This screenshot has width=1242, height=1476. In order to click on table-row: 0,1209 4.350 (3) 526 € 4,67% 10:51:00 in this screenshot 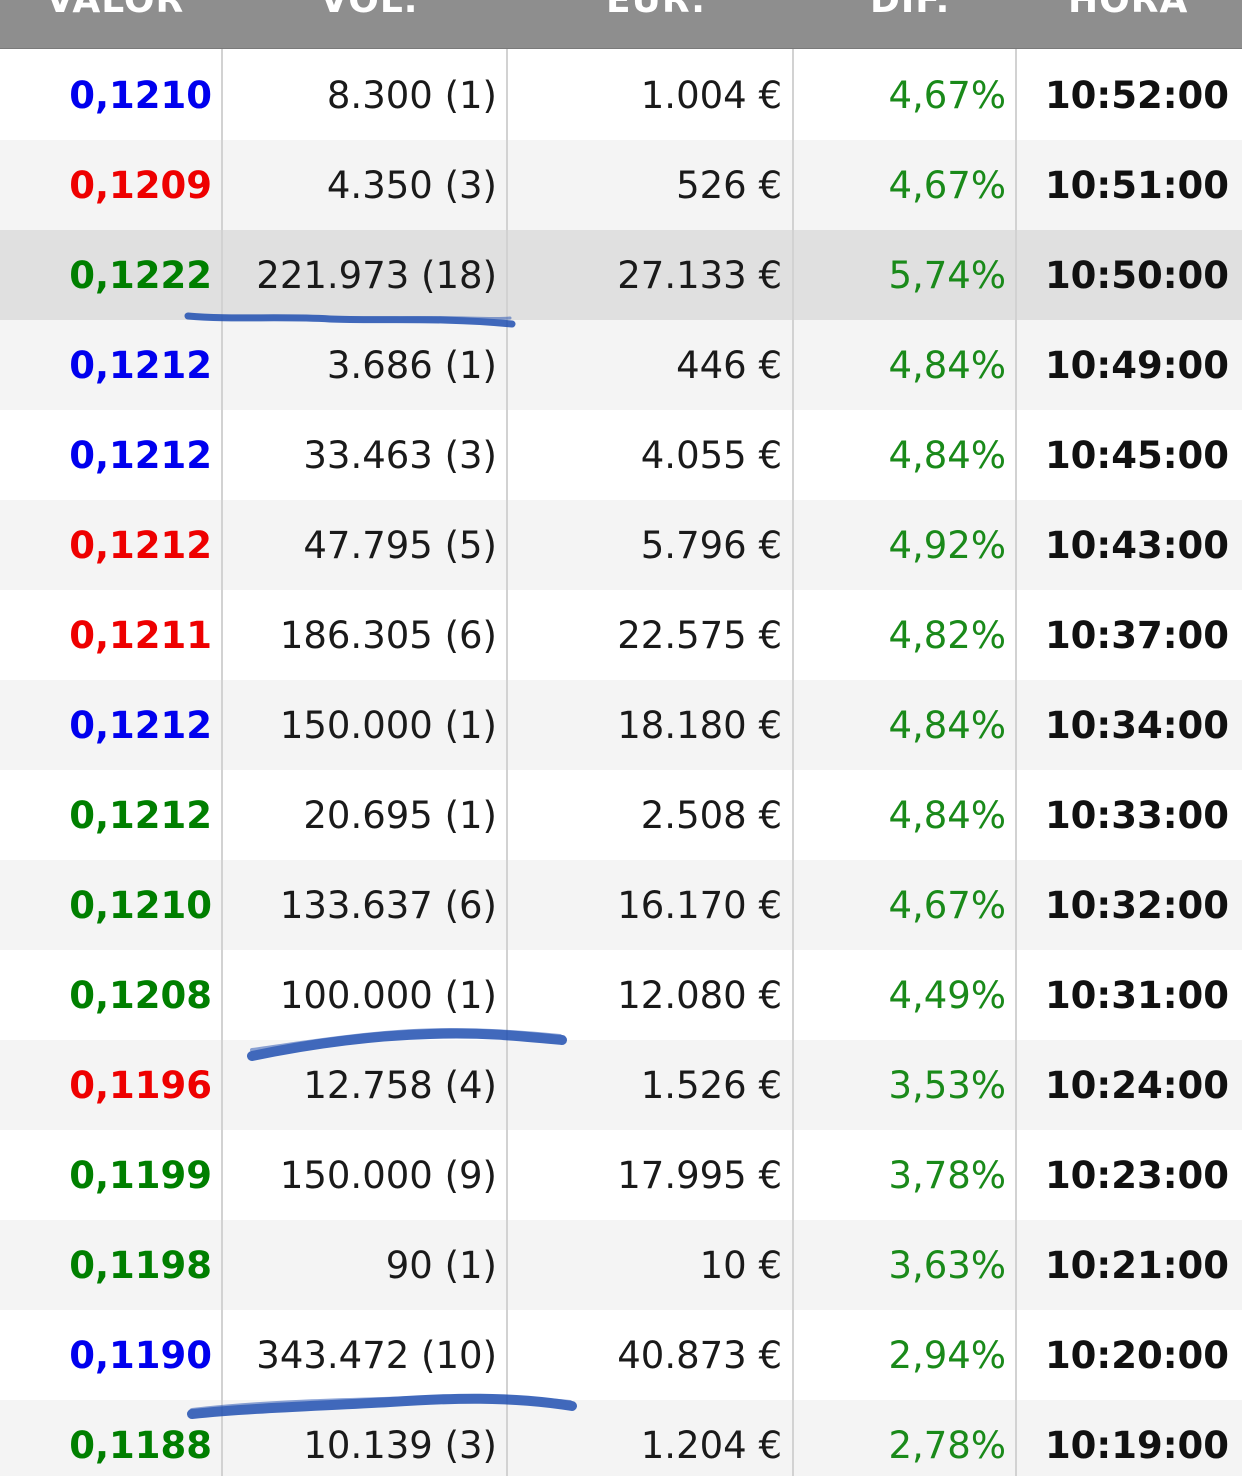, I will do `click(621, 185)`.